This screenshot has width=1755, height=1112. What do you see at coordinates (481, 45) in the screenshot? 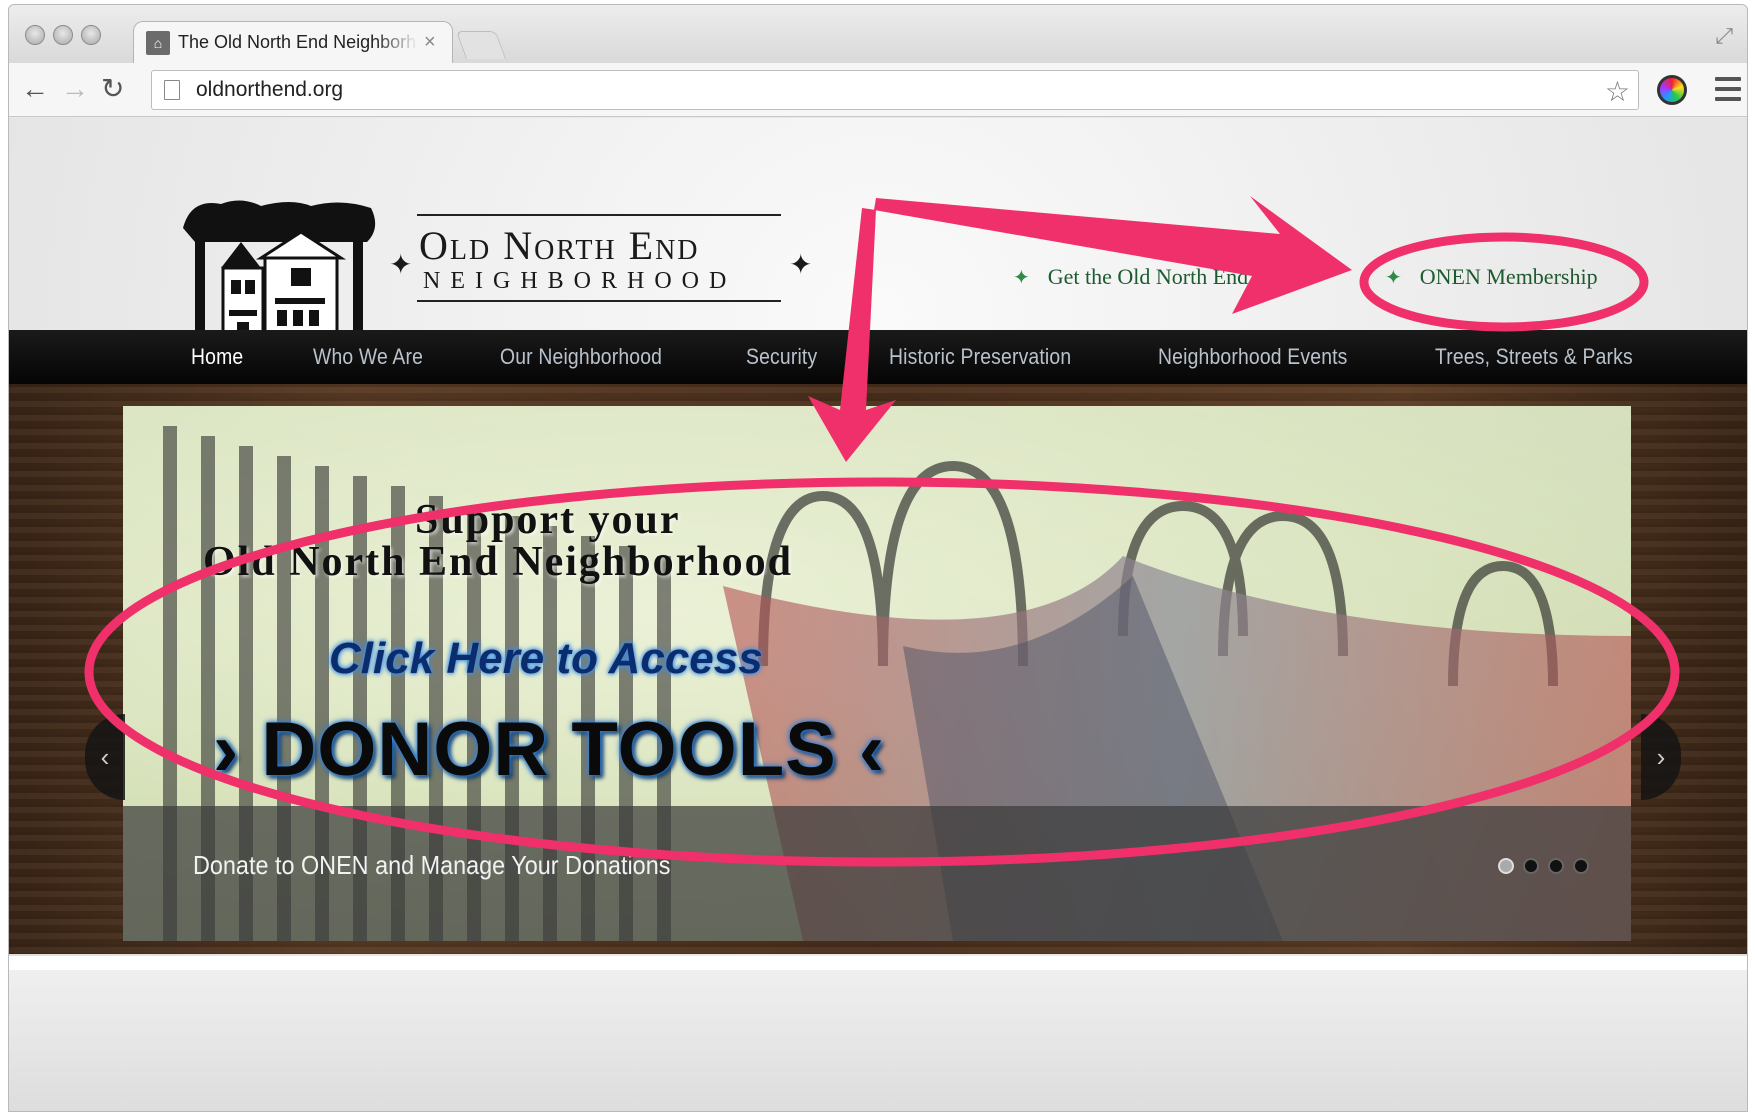
I see `new-tab-button` at bounding box center [481, 45].